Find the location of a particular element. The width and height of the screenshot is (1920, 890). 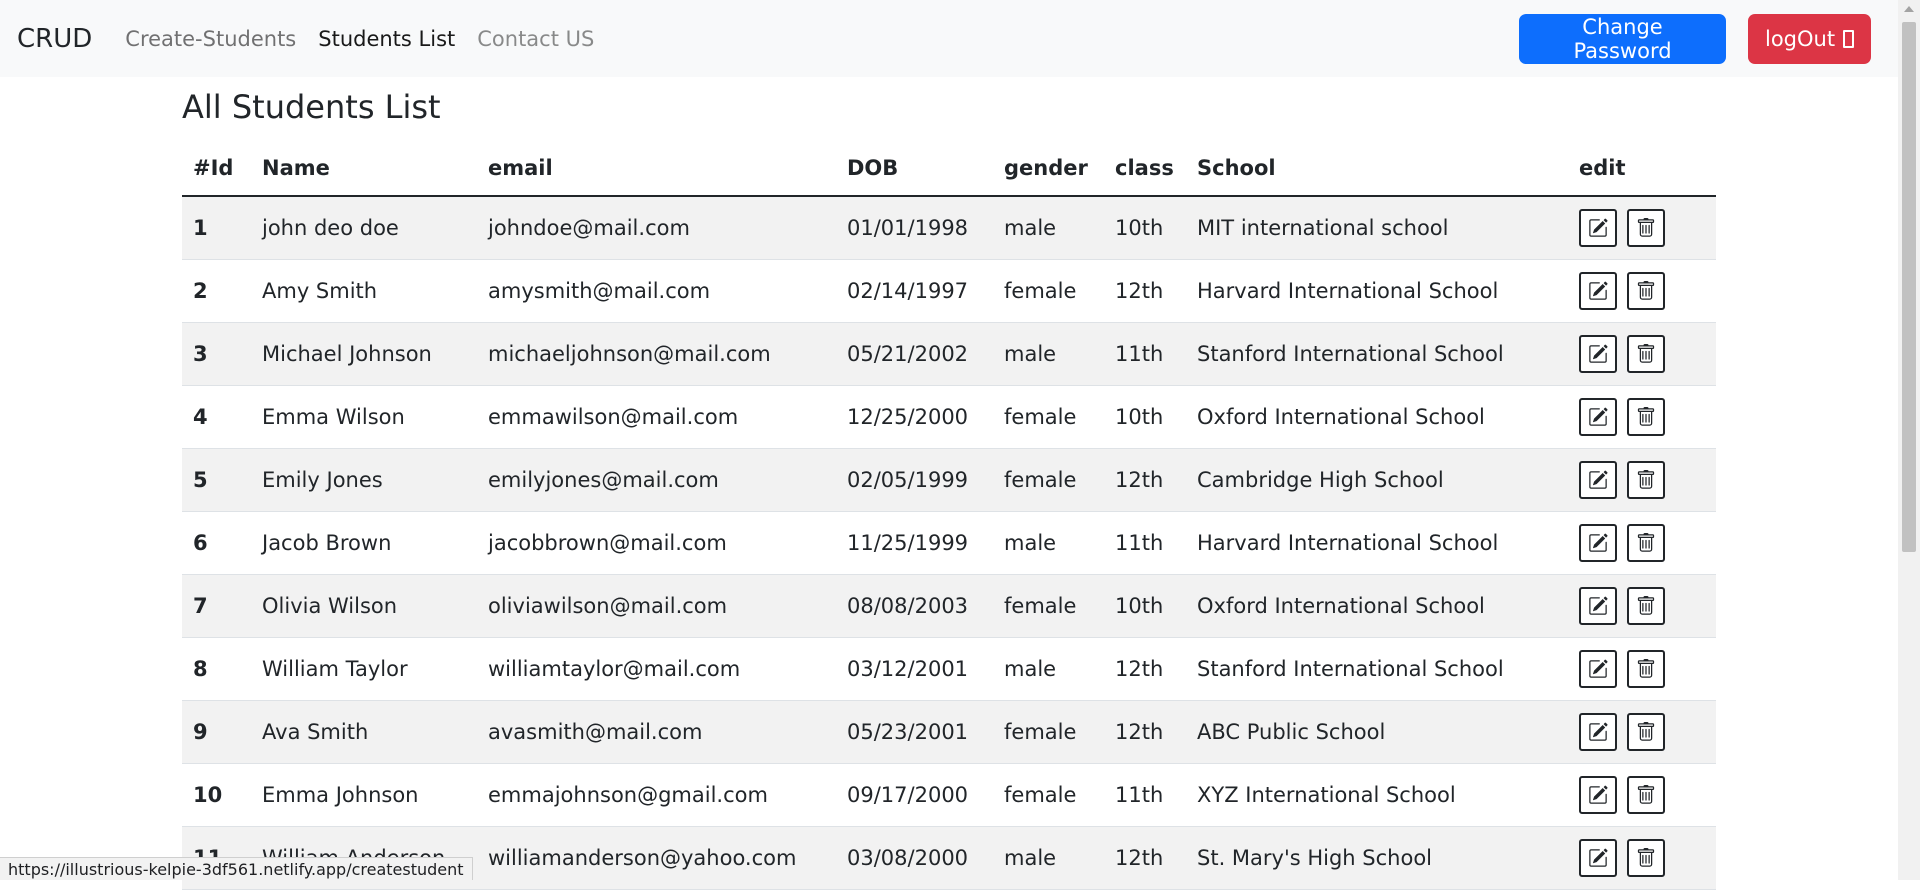

nav-link-students-list: Students List is located at coordinates (386, 39).